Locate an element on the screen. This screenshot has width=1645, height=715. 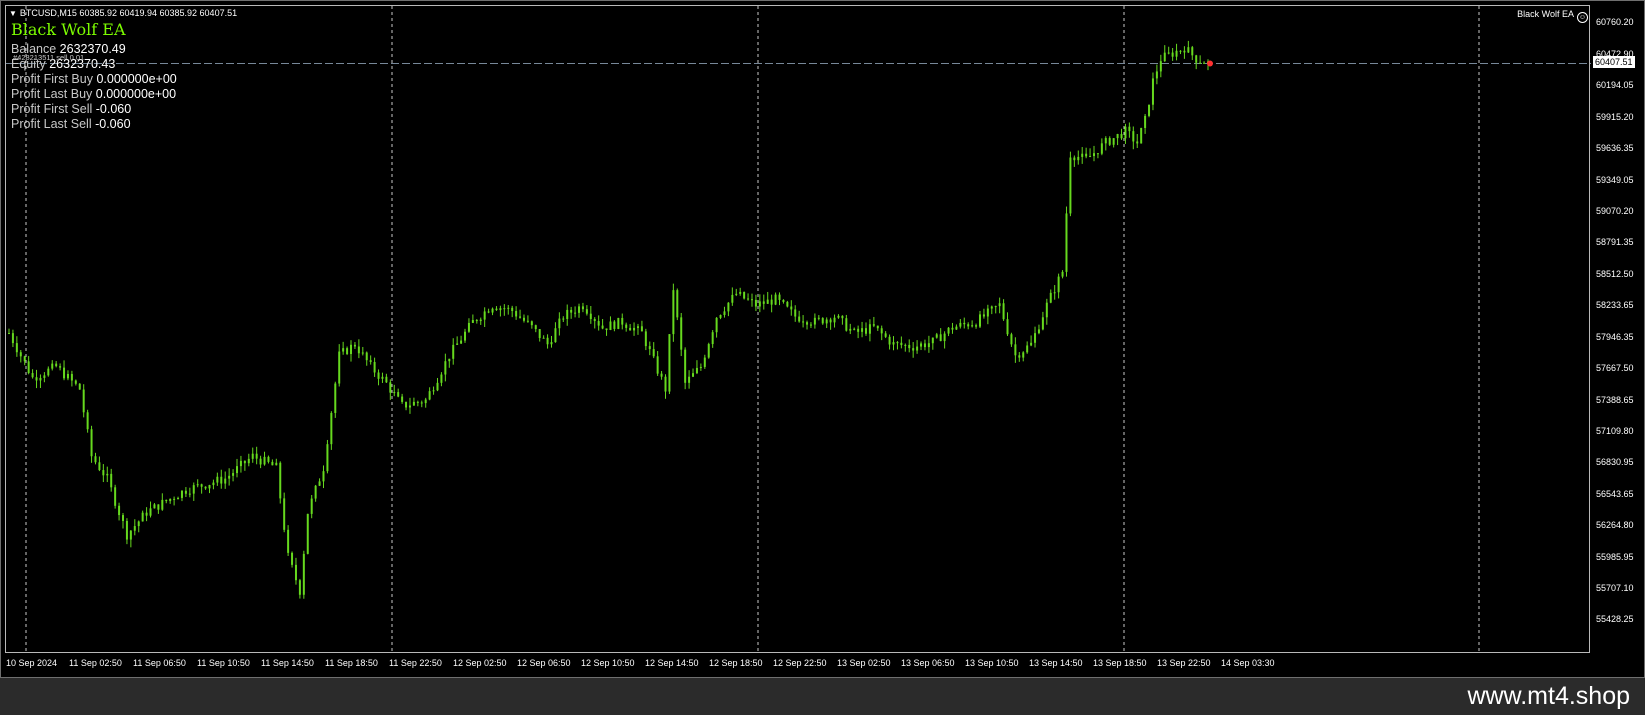
time-tick-label: 11 Sep 22:50 is located at coordinates (415, 663).